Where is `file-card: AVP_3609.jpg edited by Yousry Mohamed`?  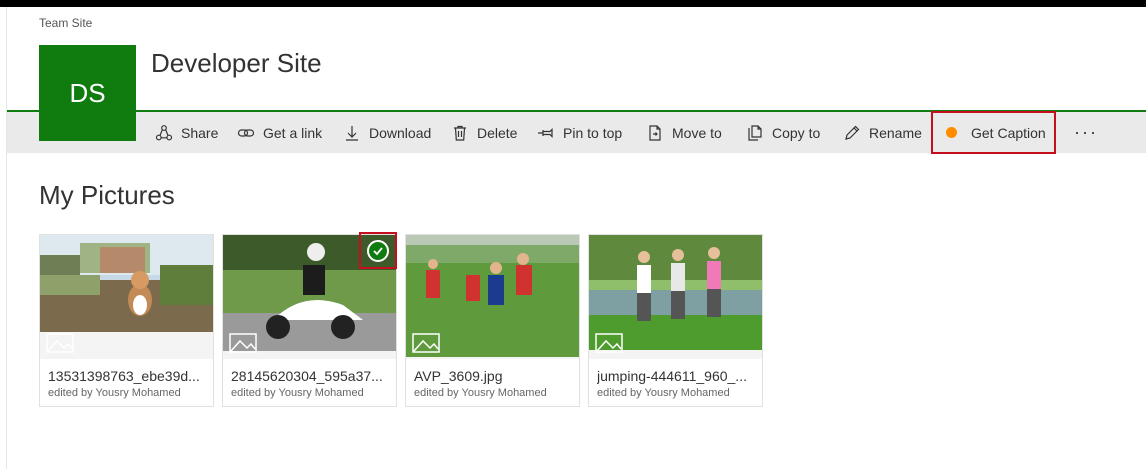 file-card: AVP_3609.jpg edited by Yousry Mohamed is located at coordinates (492, 320).